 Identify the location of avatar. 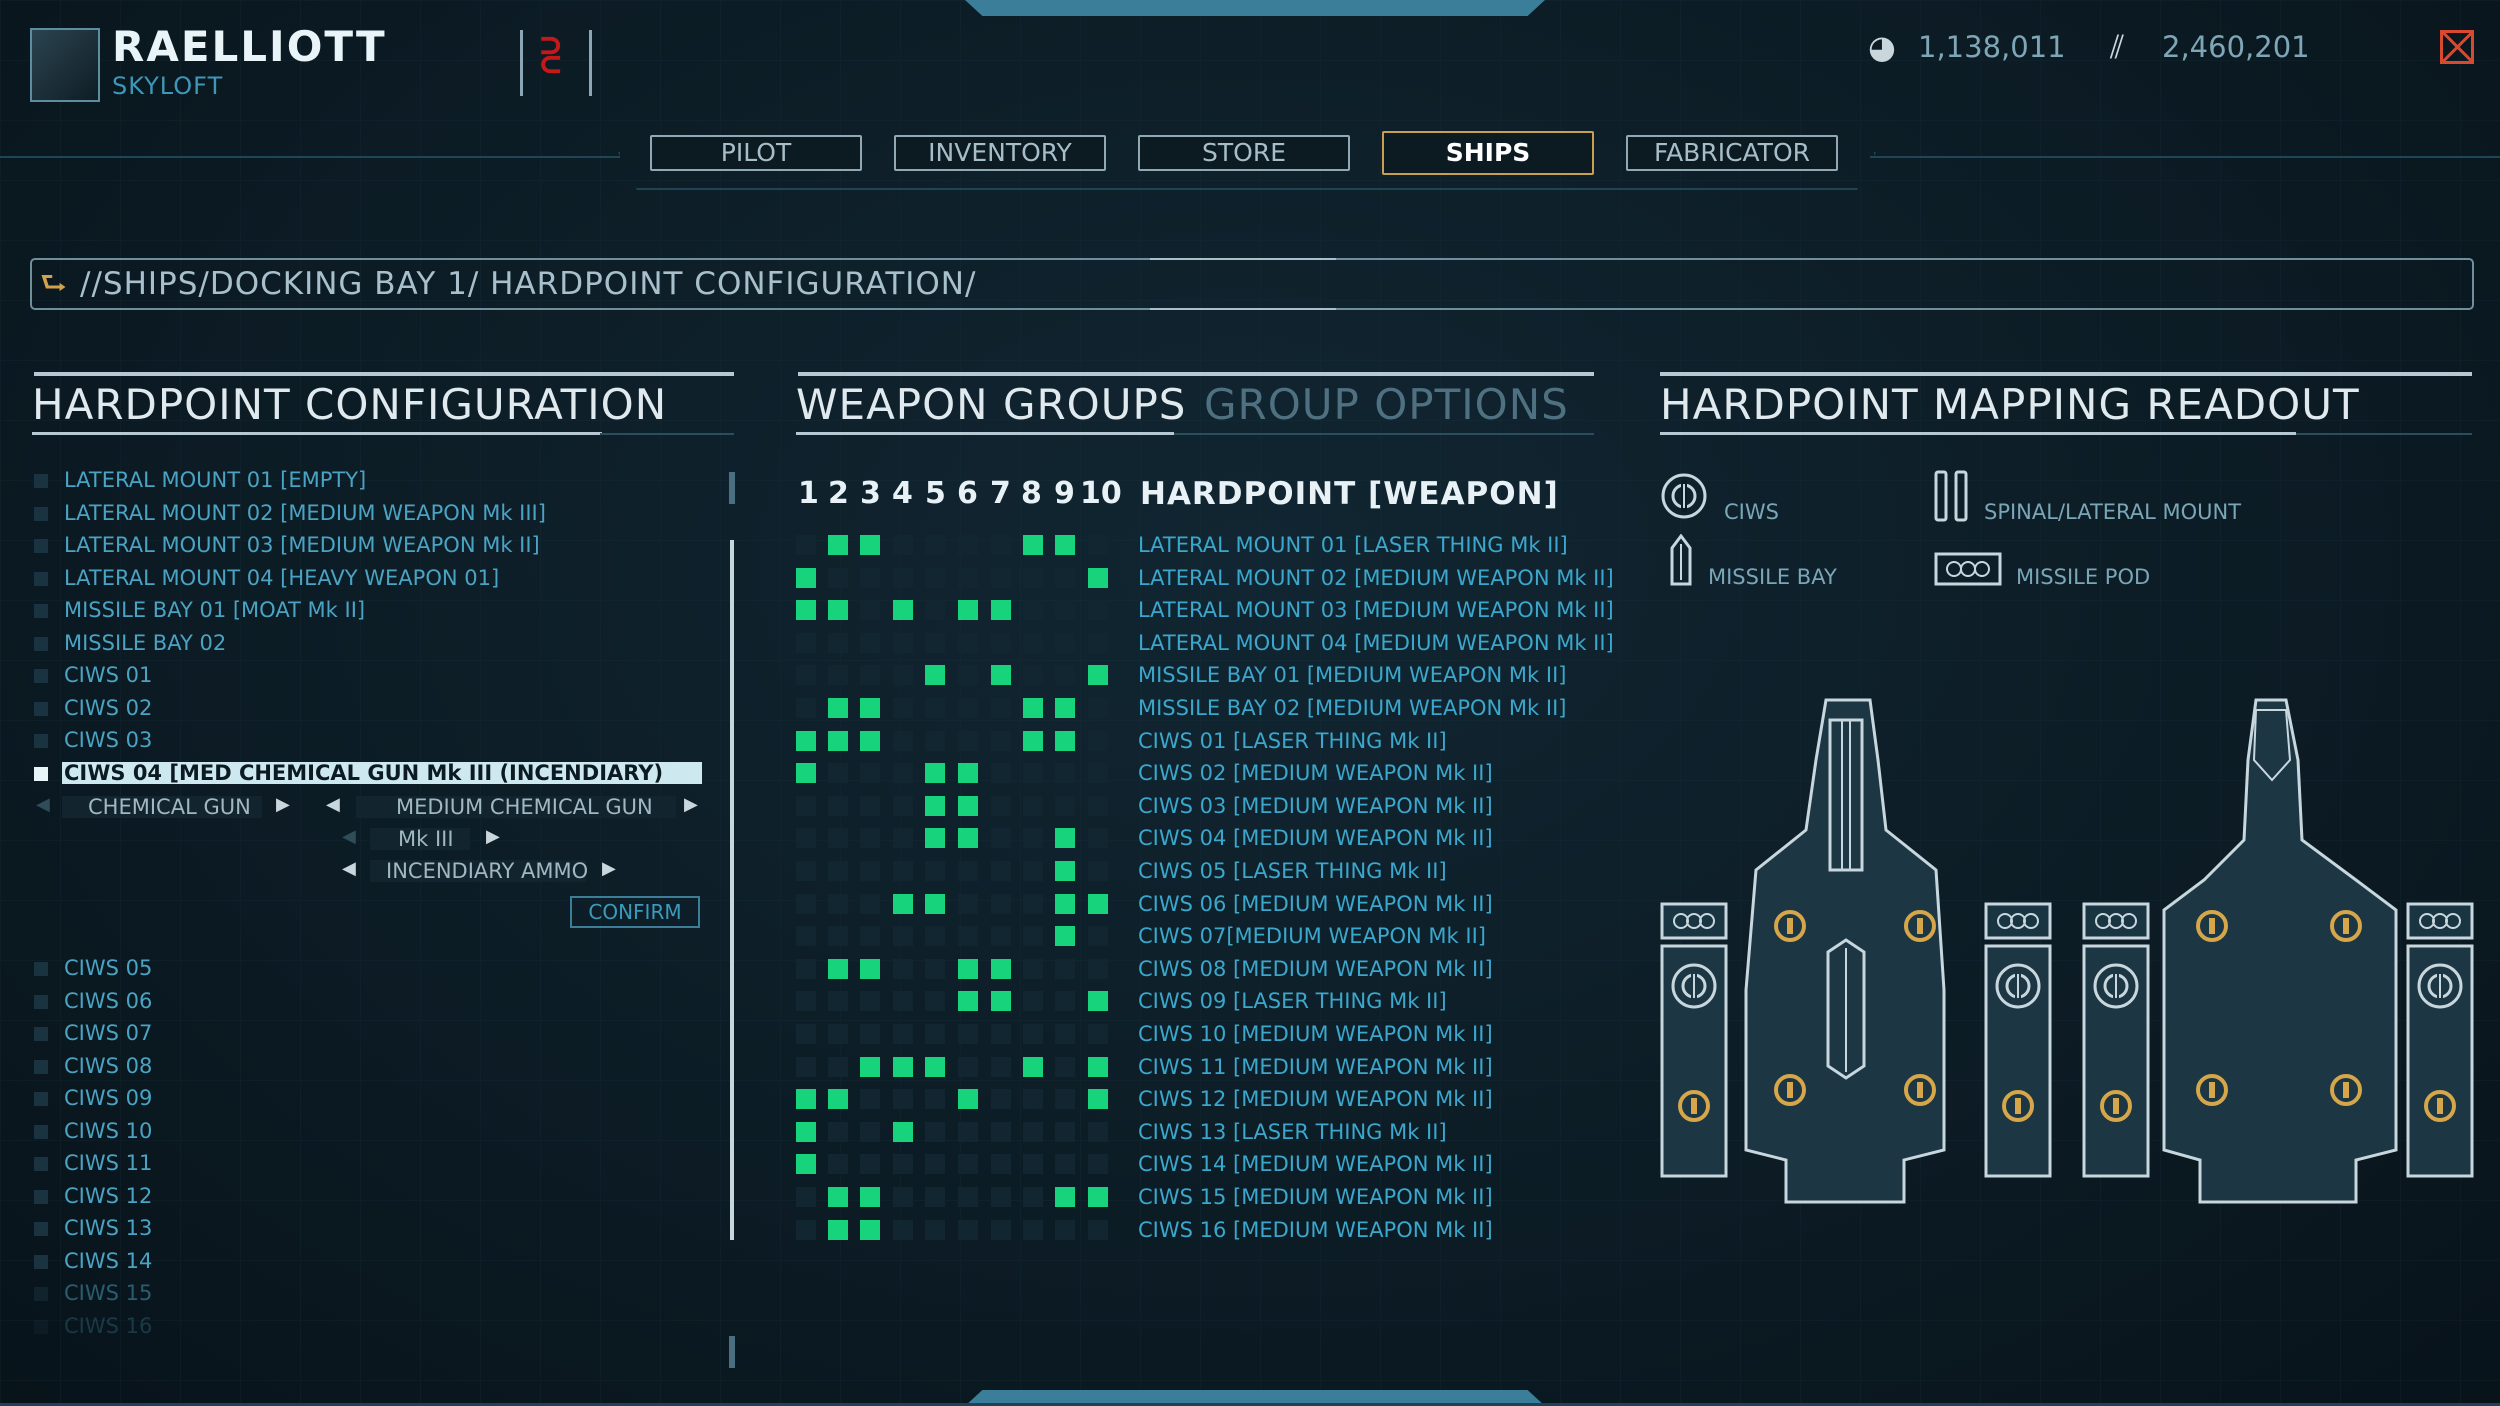
(65, 65).